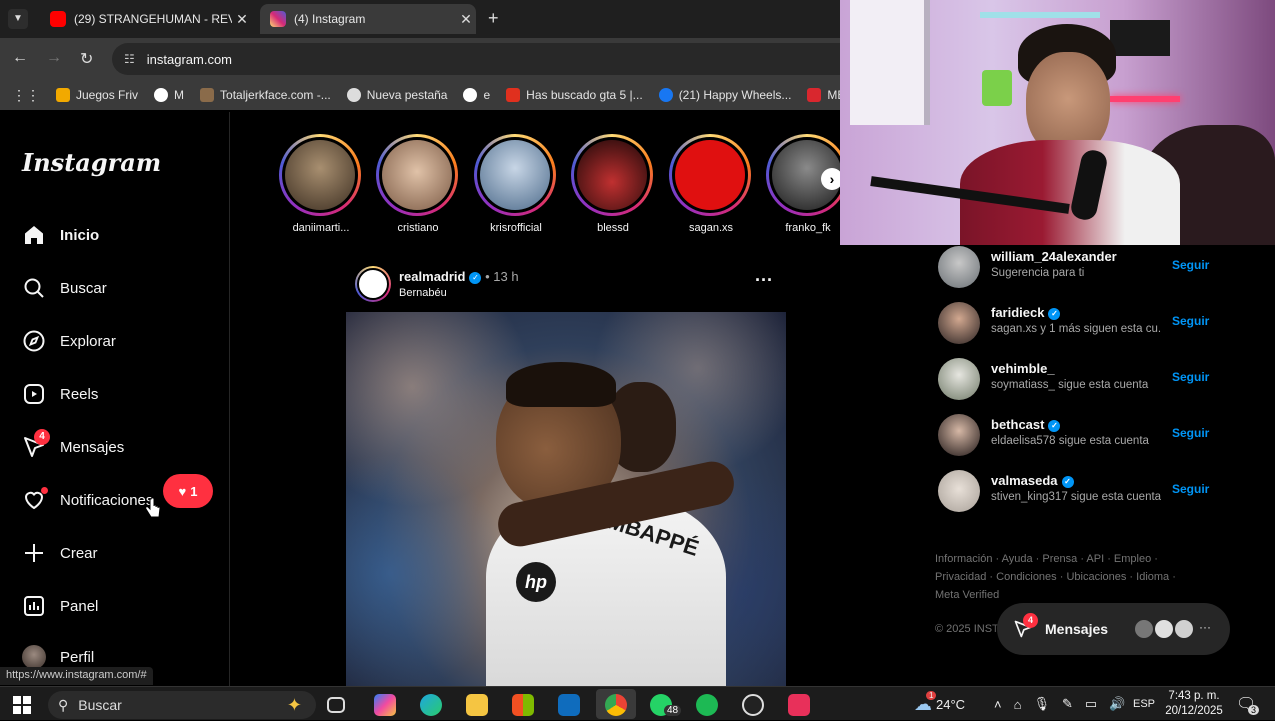 This screenshot has width=1275, height=721. What do you see at coordinates (493, 18) in the screenshot?
I see `new-tab-button: +` at bounding box center [493, 18].